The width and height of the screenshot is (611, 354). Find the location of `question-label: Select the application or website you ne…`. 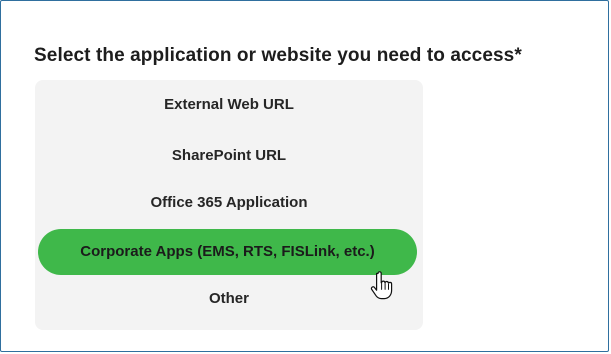

question-label: Select the application or website you ne… is located at coordinates (278, 55).